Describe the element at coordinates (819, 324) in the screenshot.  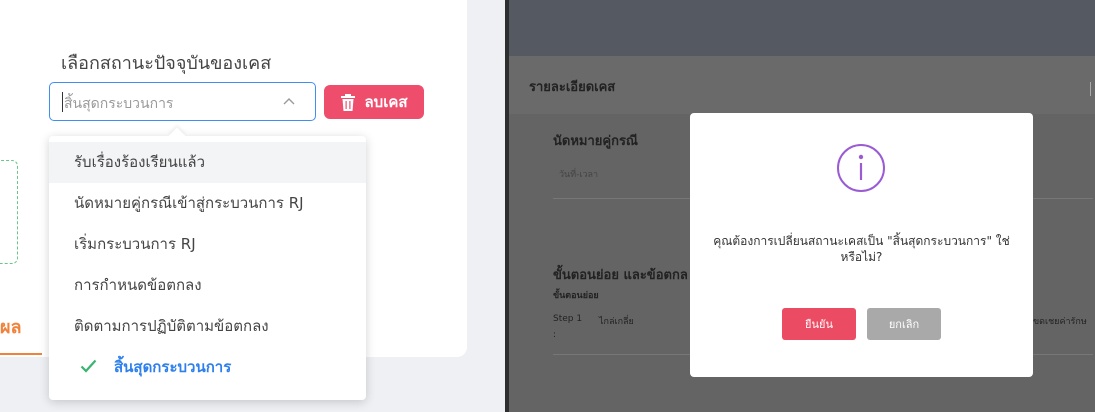
I see `confirm-button: ยืนยัน` at that location.